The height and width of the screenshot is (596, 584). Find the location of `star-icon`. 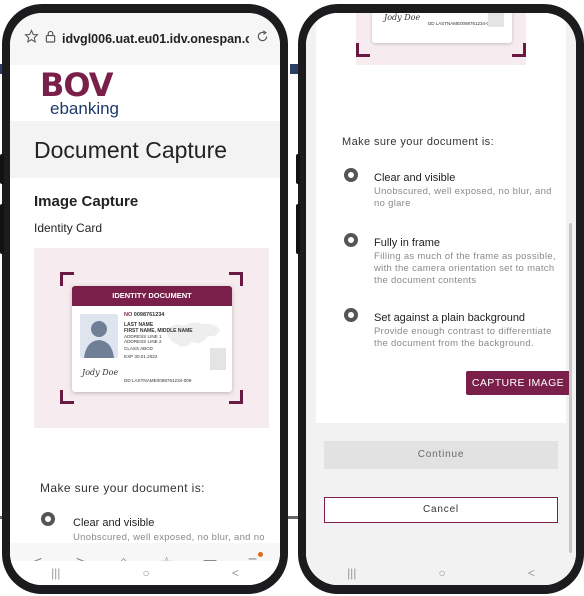

star-icon is located at coordinates (31, 39).